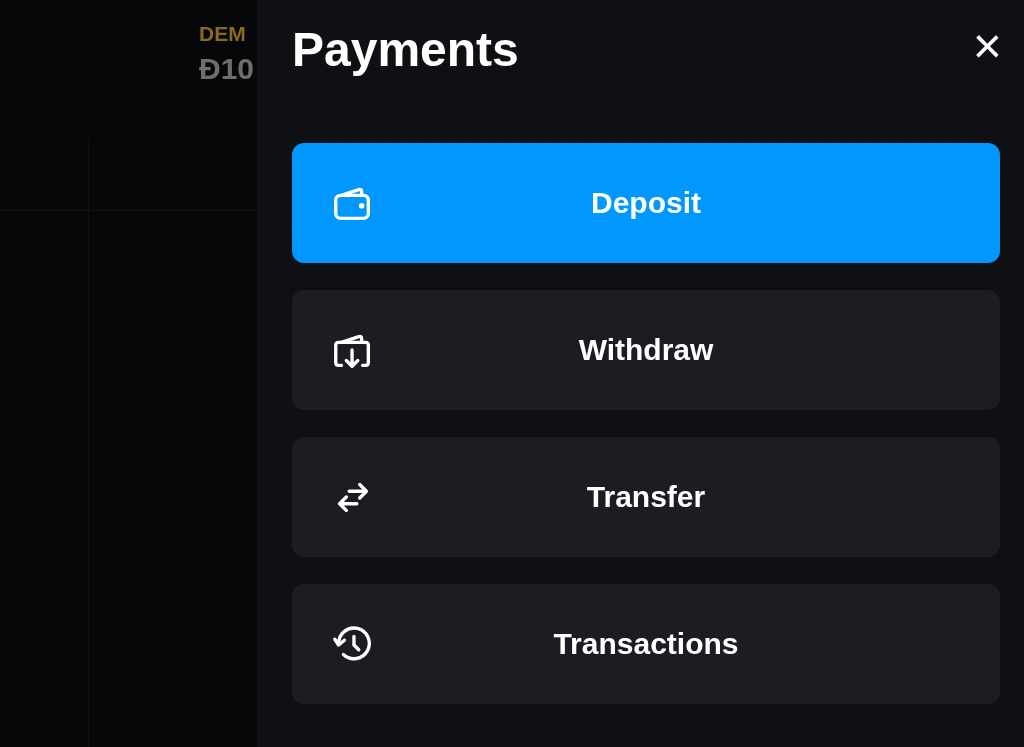 Image resolution: width=1024 pixels, height=747 pixels. What do you see at coordinates (987, 49) in the screenshot?
I see `close-button: ×` at bounding box center [987, 49].